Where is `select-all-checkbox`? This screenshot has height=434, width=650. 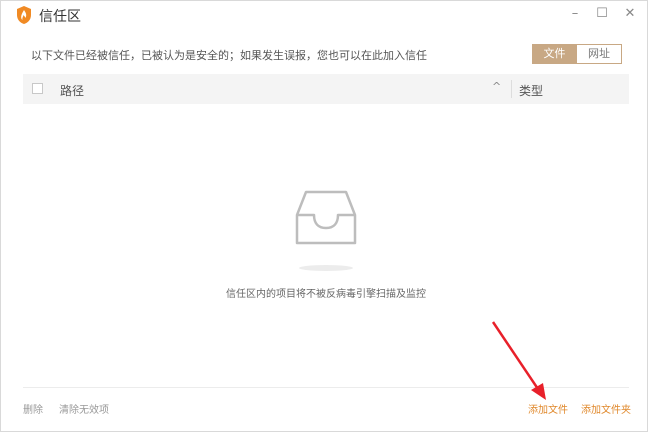
select-all-checkbox is located at coordinates (37, 88).